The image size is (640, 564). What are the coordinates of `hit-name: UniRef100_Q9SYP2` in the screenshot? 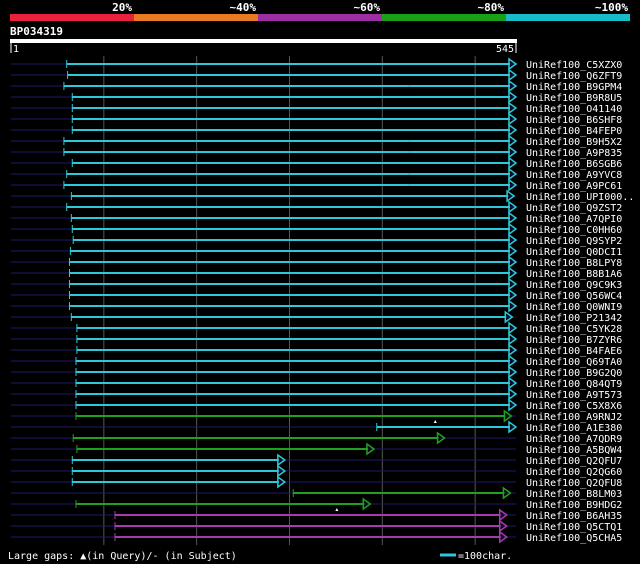 It's located at (574, 241).